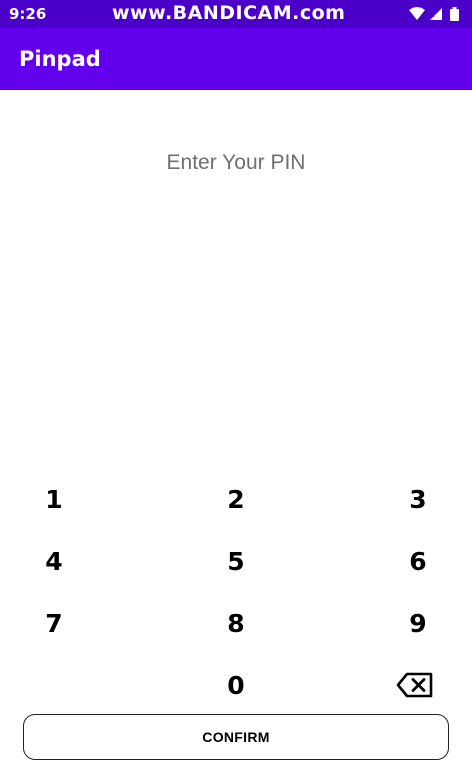  I want to click on key-0: 0, so click(236, 685).